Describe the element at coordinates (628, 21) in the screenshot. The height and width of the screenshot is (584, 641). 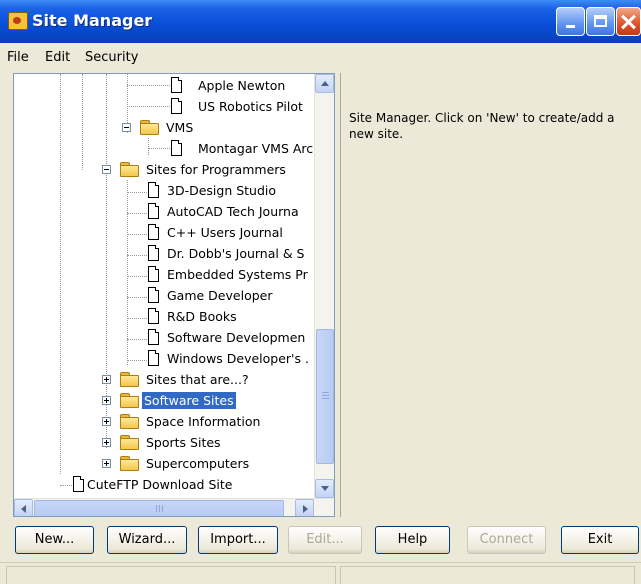
I see `close-button` at that location.